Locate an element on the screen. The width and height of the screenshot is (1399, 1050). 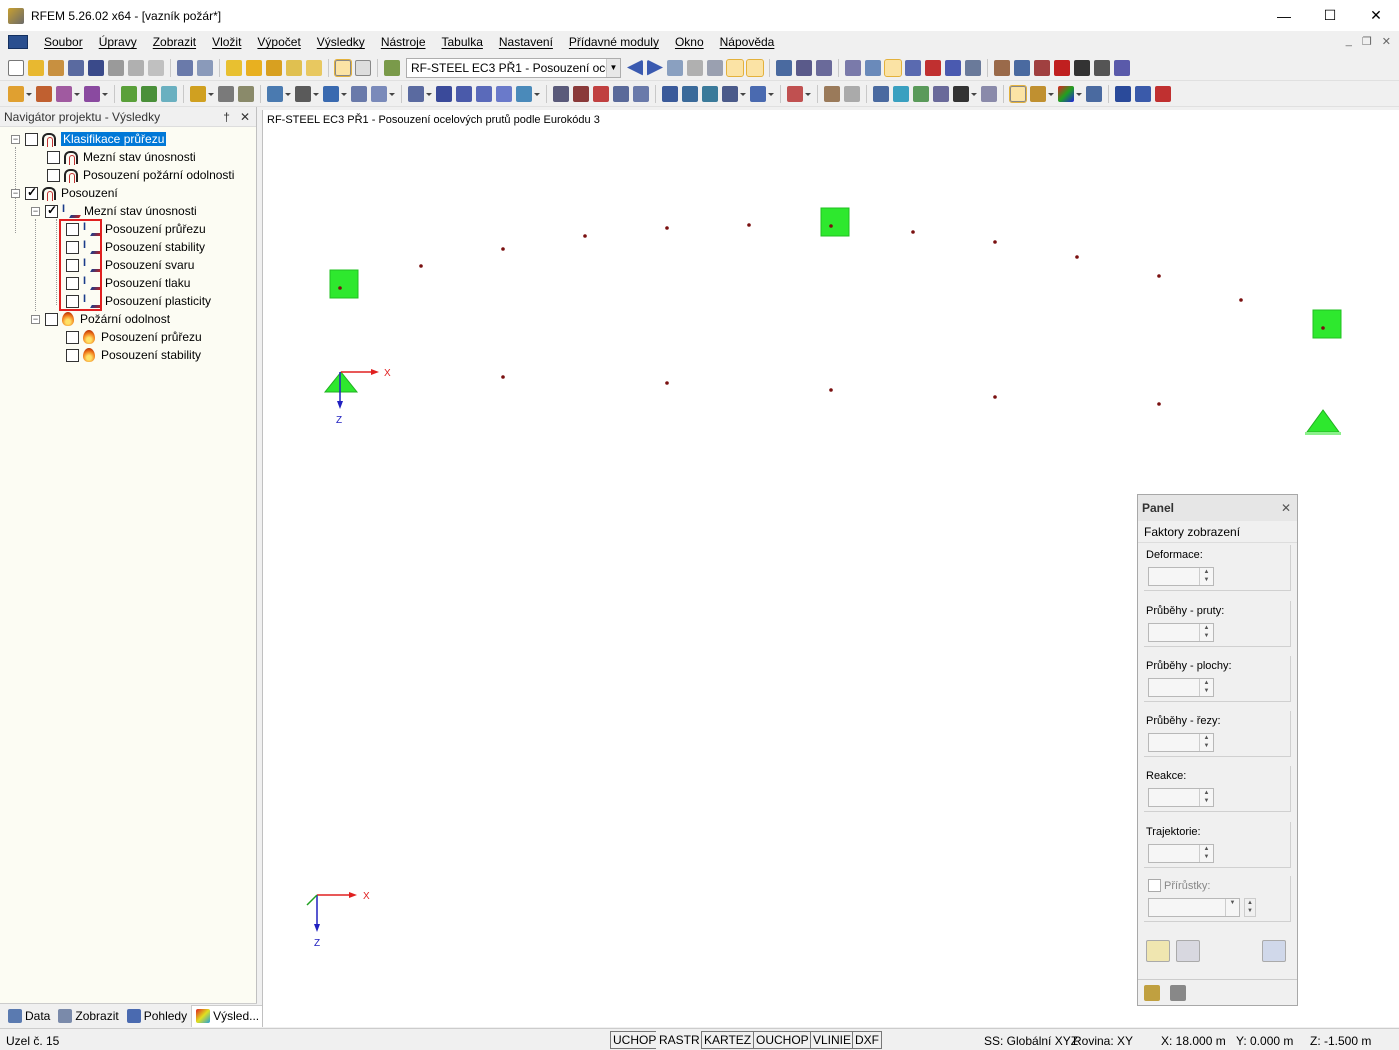
collapse-icon: − is located at coordinates (35, 319).